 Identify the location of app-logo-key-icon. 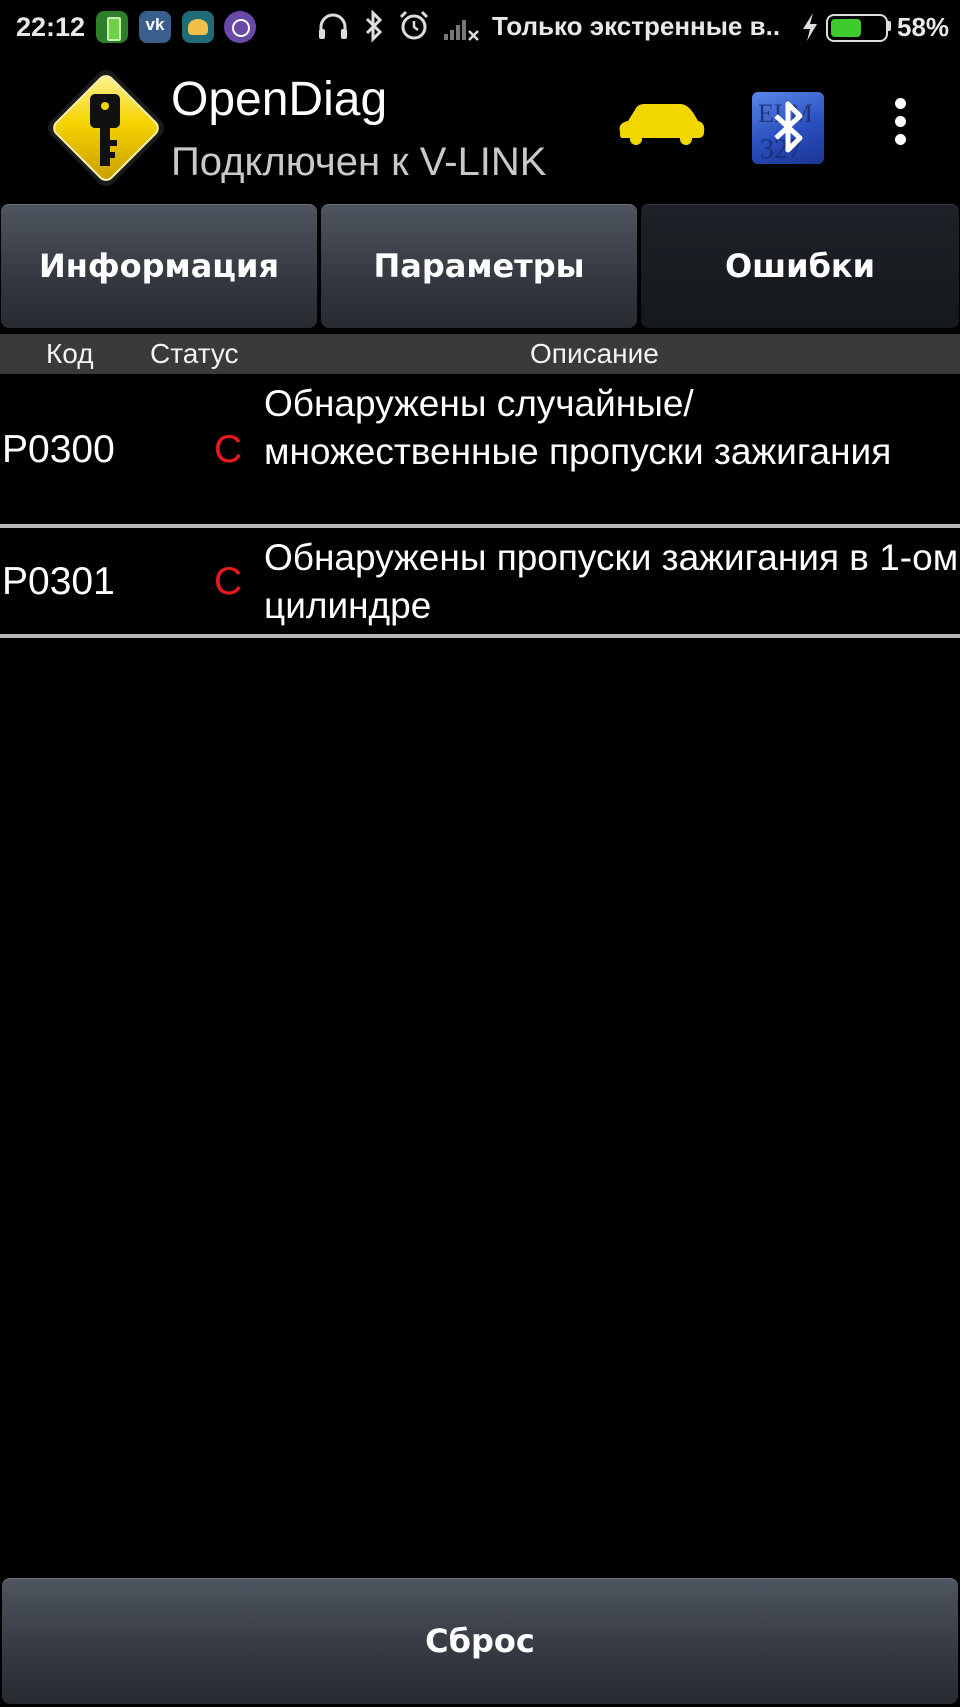
(106, 128).